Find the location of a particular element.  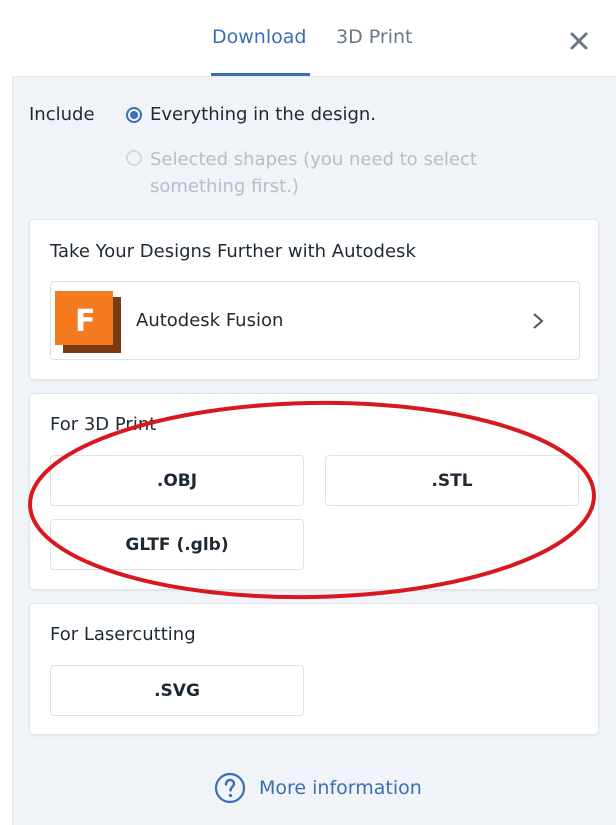

radio-everything is located at coordinates (134, 115).